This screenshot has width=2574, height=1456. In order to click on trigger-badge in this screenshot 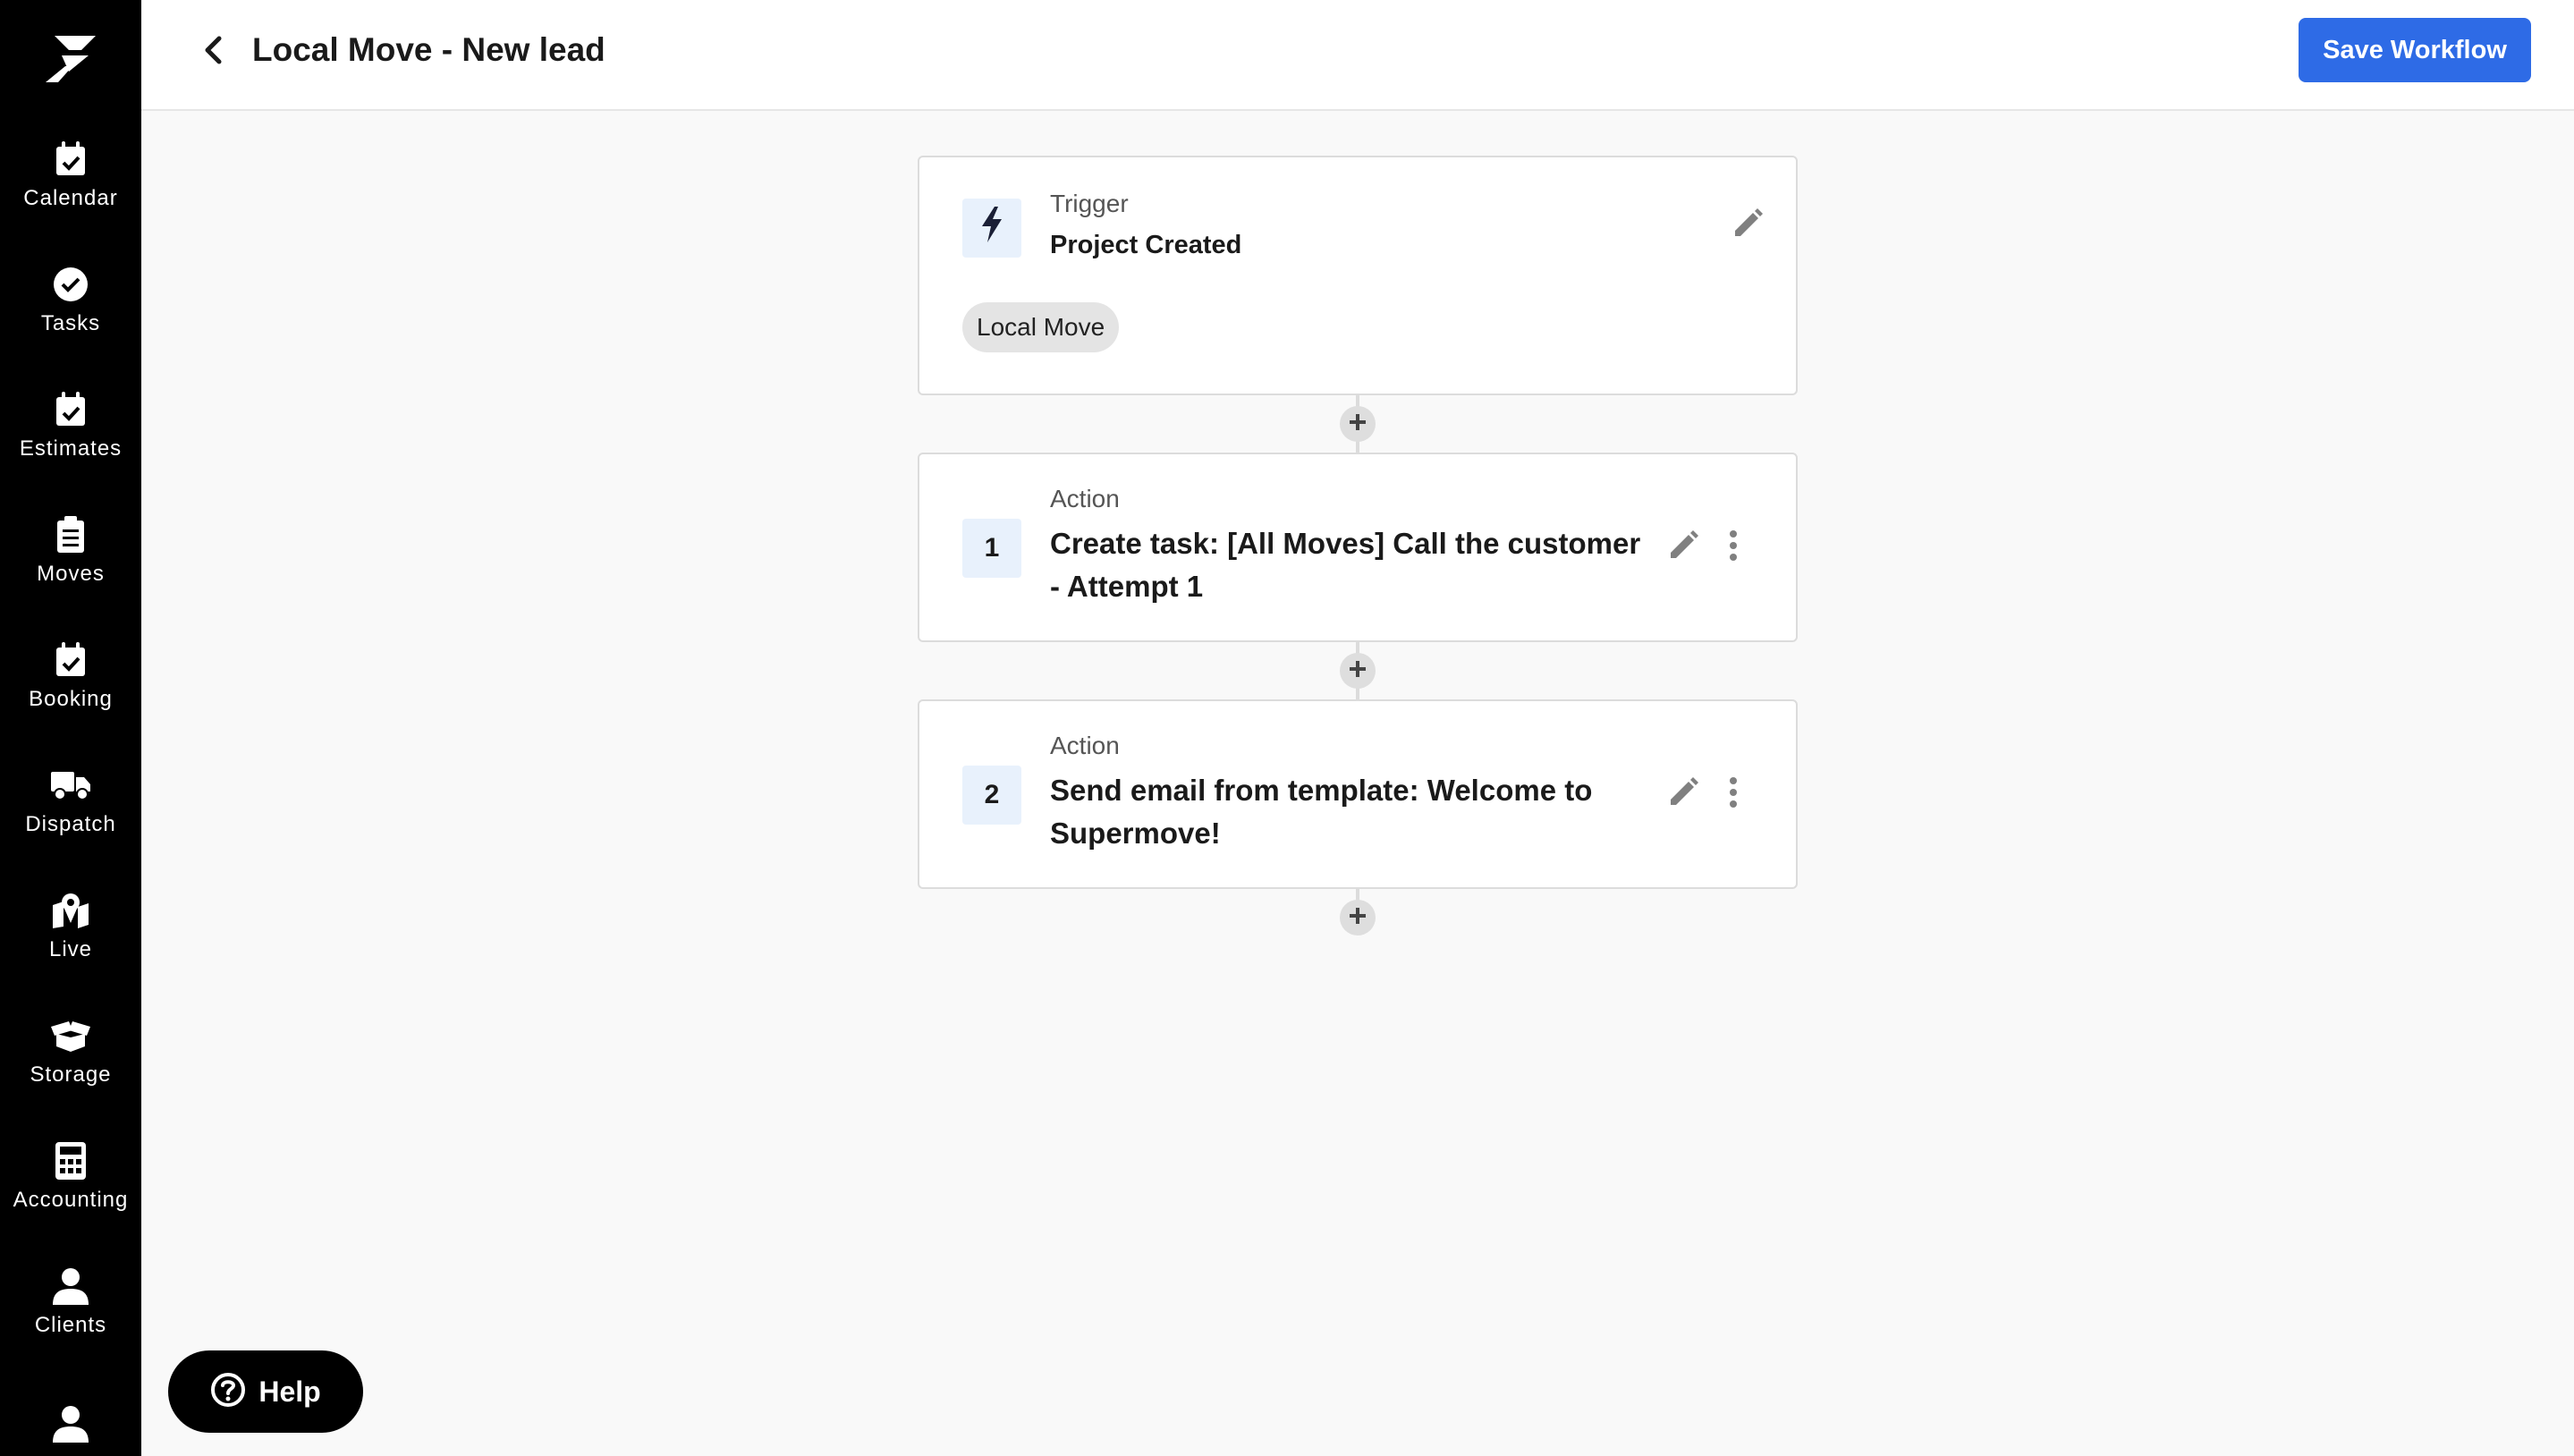, I will do `click(991, 228)`.